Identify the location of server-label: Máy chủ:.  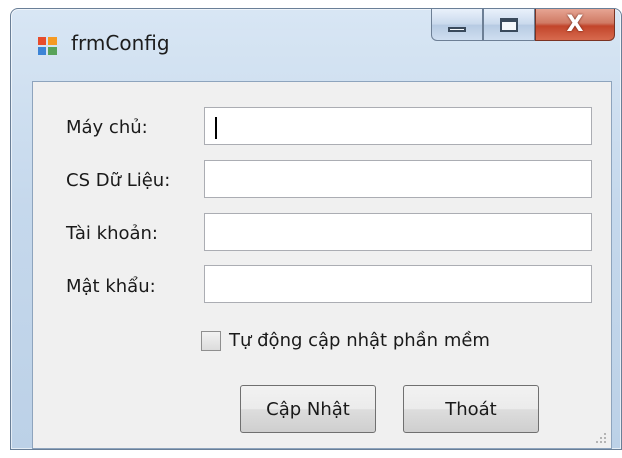
(107, 127).